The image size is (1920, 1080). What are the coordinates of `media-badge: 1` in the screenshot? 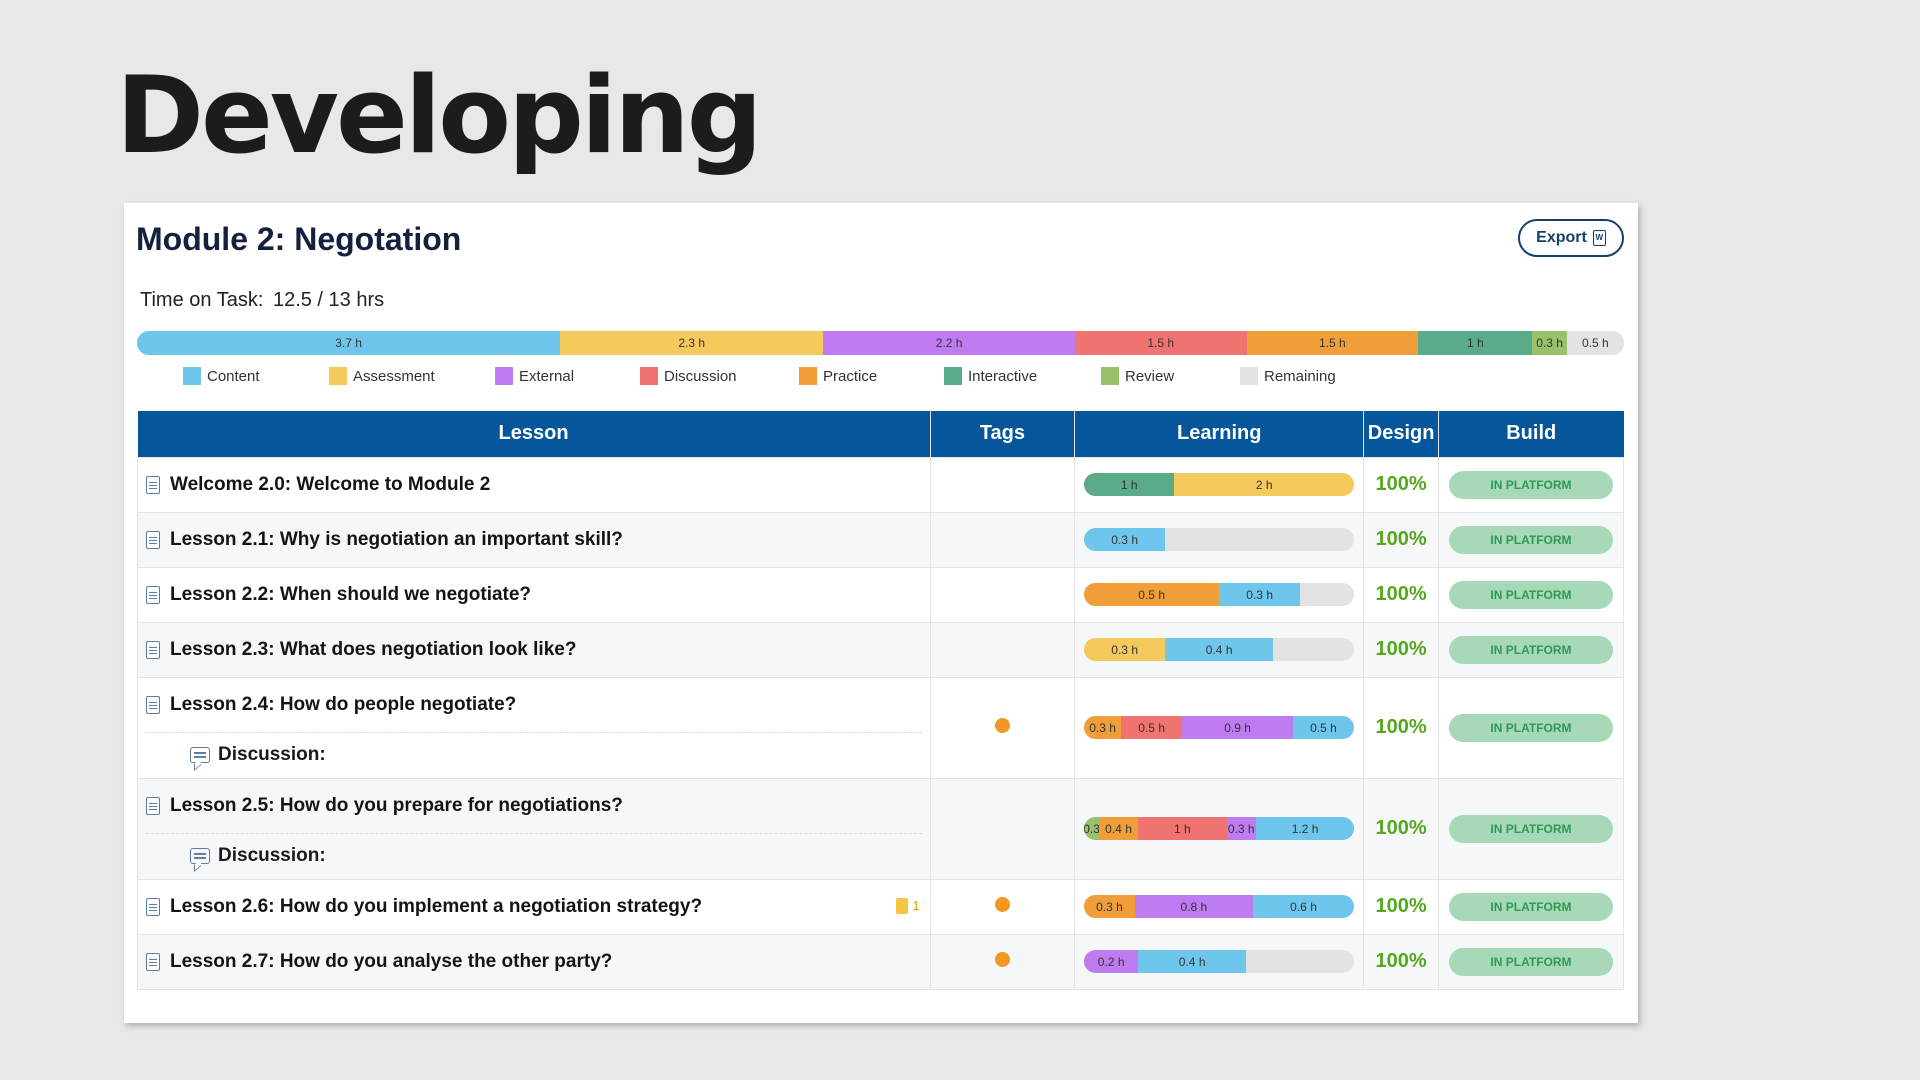 It's located at (908, 905).